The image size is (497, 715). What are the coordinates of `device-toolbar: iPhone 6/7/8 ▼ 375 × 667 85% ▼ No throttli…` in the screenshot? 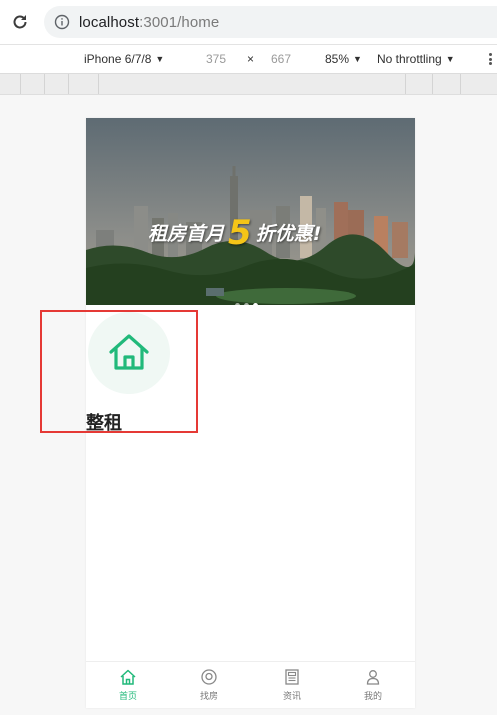 It's located at (248, 59).